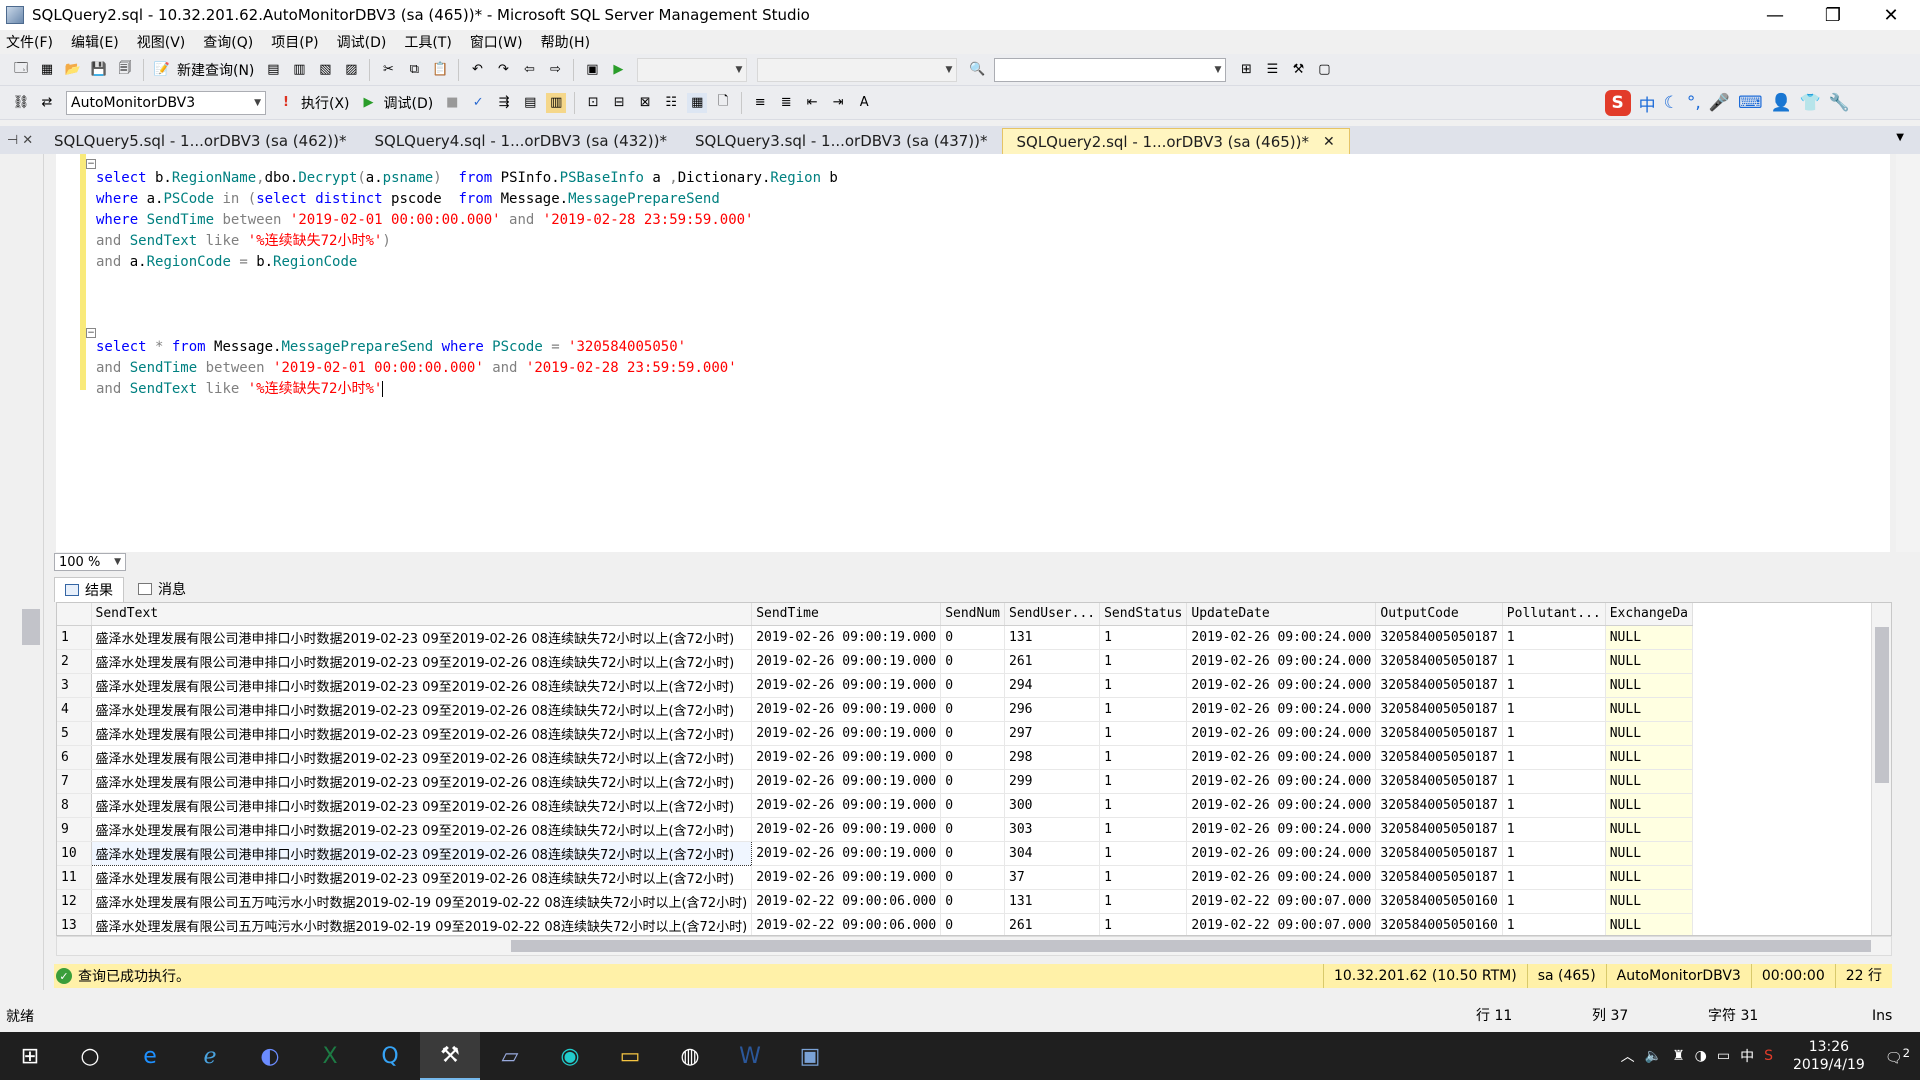  Describe the element at coordinates (1298, 70) in the screenshot. I see `toolbox-icon: ⚒` at that location.